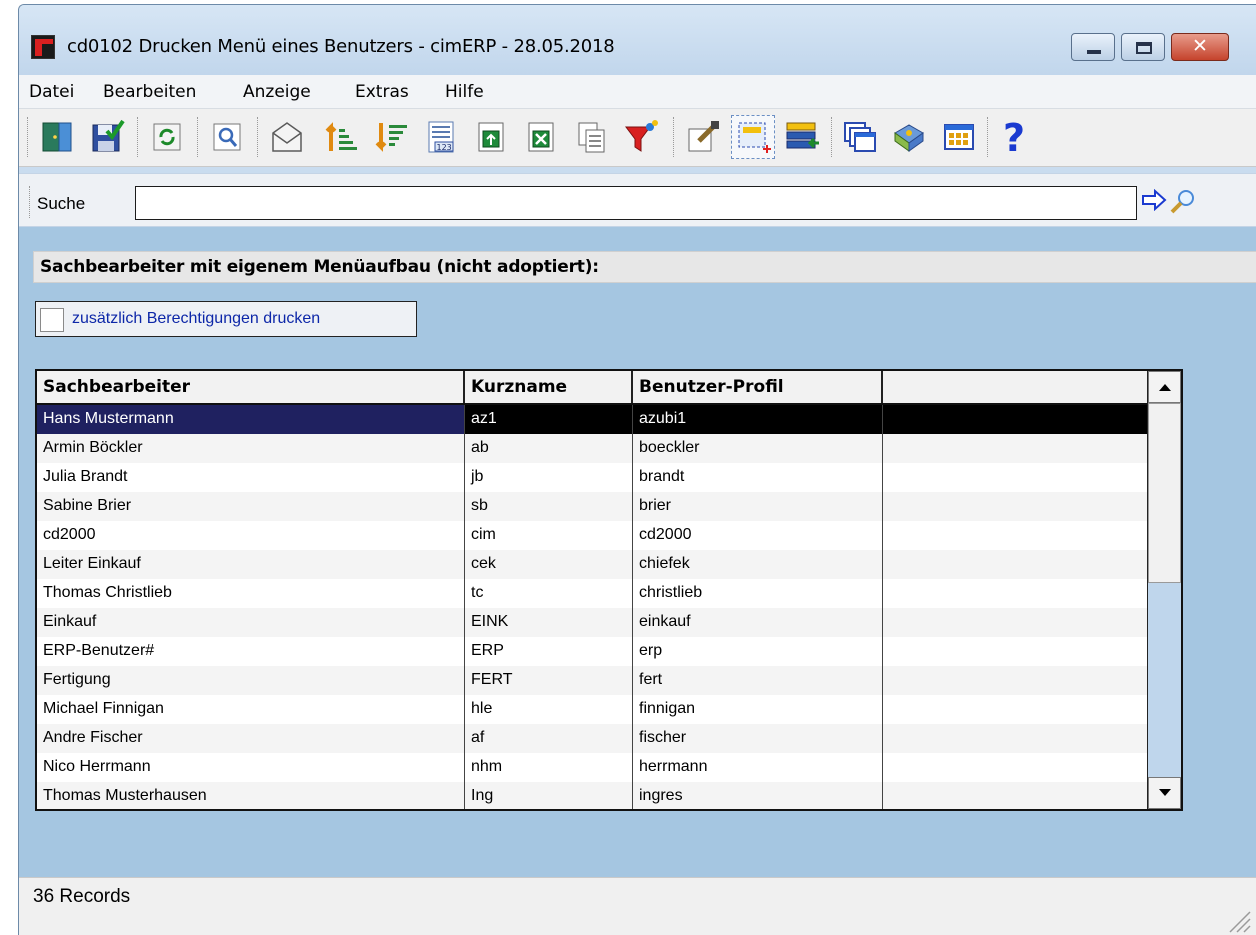 The height and width of the screenshot is (935, 1256). What do you see at coordinates (1164, 493) in the screenshot?
I see `scroll-thumb` at bounding box center [1164, 493].